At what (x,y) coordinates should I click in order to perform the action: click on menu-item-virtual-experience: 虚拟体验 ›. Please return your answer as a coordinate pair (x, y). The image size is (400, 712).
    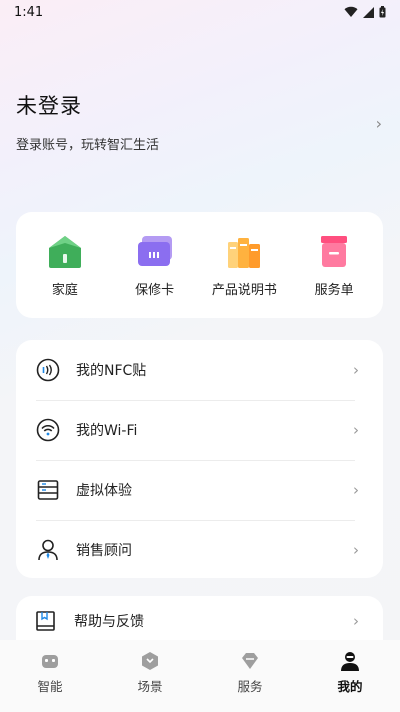
    Looking at the image, I should click on (199, 490).